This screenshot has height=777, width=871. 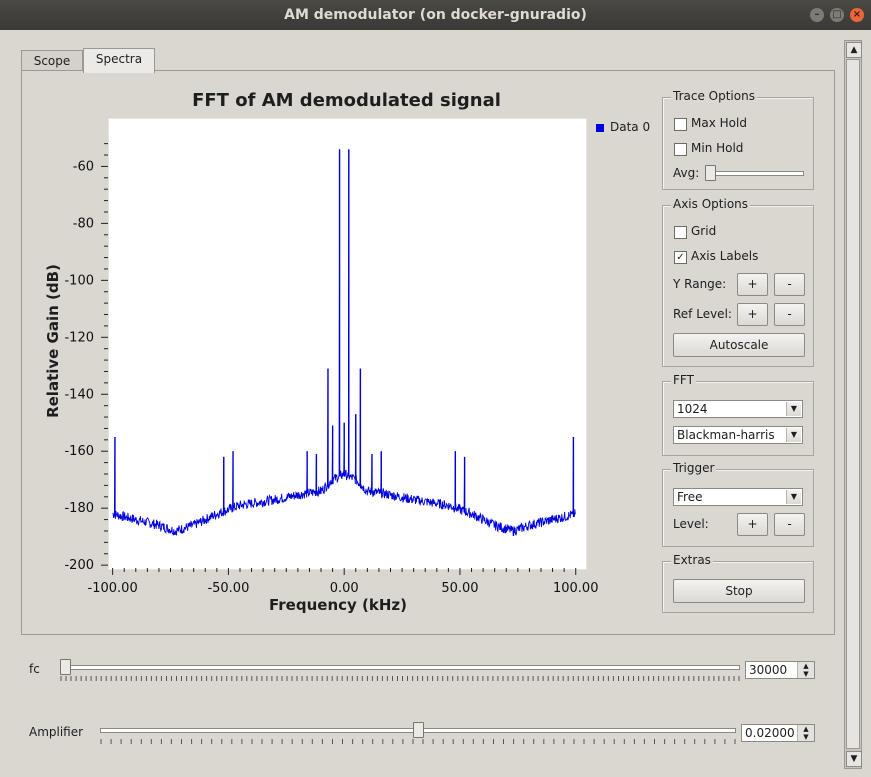 What do you see at coordinates (752, 314) in the screenshot?
I see `ref-level-plus-button: +` at bounding box center [752, 314].